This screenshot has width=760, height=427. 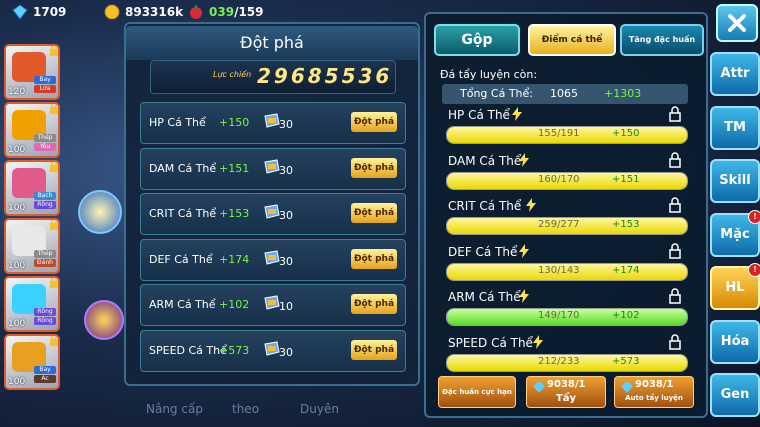 What do you see at coordinates (234, 304) in the screenshot?
I see `stat-bonus: +102` at bounding box center [234, 304].